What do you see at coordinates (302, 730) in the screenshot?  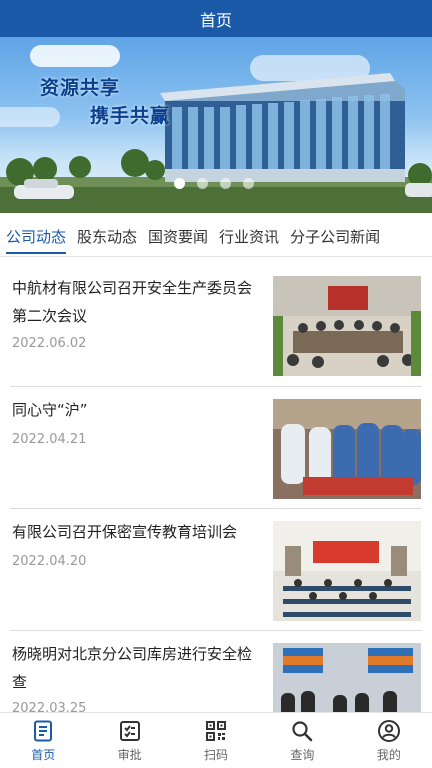 I see `search-icon` at bounding box center [302, 730].